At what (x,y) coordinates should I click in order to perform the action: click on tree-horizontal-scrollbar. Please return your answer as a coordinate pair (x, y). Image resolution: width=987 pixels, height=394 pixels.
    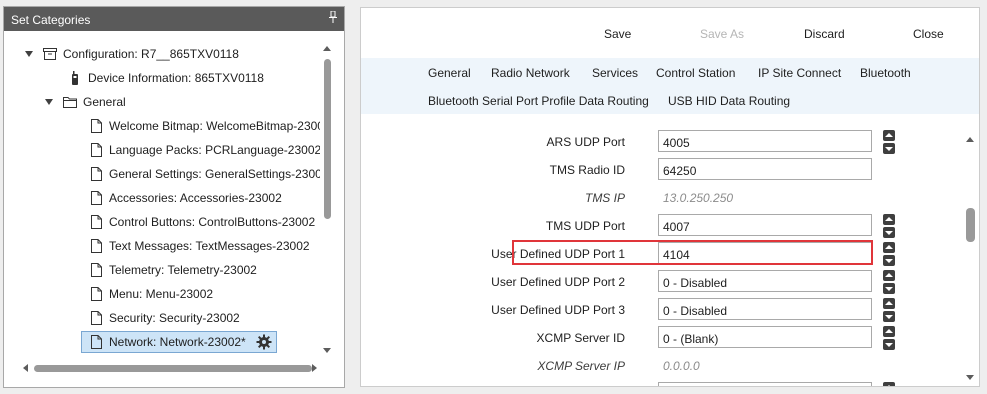
    Looking at the image, I should click on (170, 368).